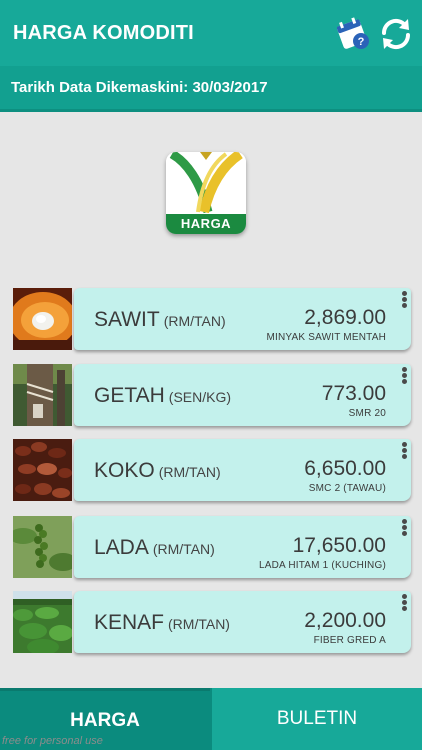 This screenshot has width=422, height=750. What do you see at coordinates (242, 470) in the screenshot?
I see `commodity-card: KOKO (RM/TAN) 6,650.00 SMC 2 (TAWAU)` at bounding box center [242, 470].